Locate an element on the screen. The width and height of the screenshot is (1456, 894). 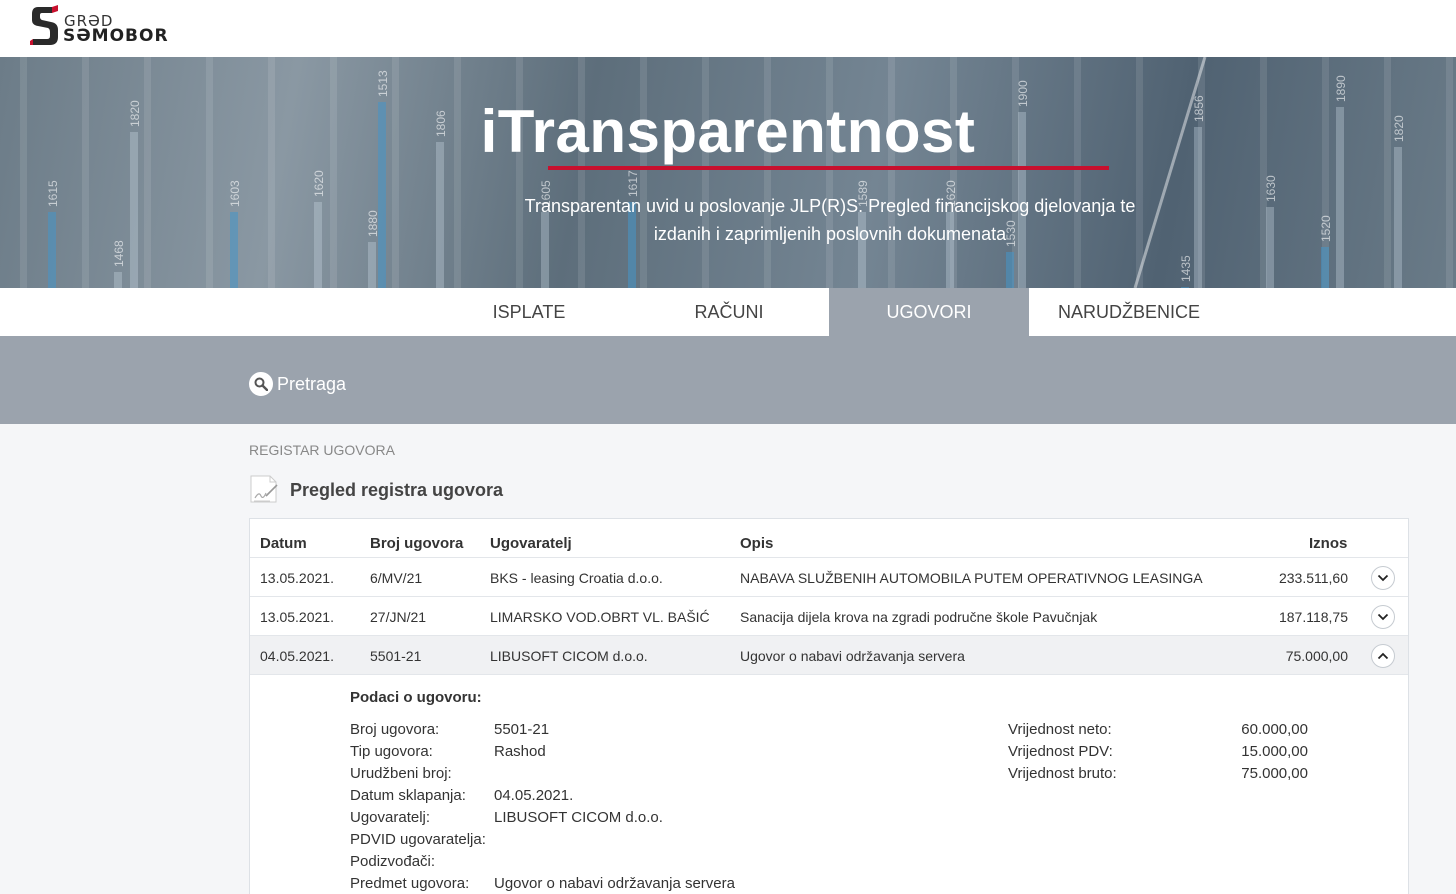
detail-value-vrijednost-neto: 60.000,00 is located at coordinates (1274, 729).